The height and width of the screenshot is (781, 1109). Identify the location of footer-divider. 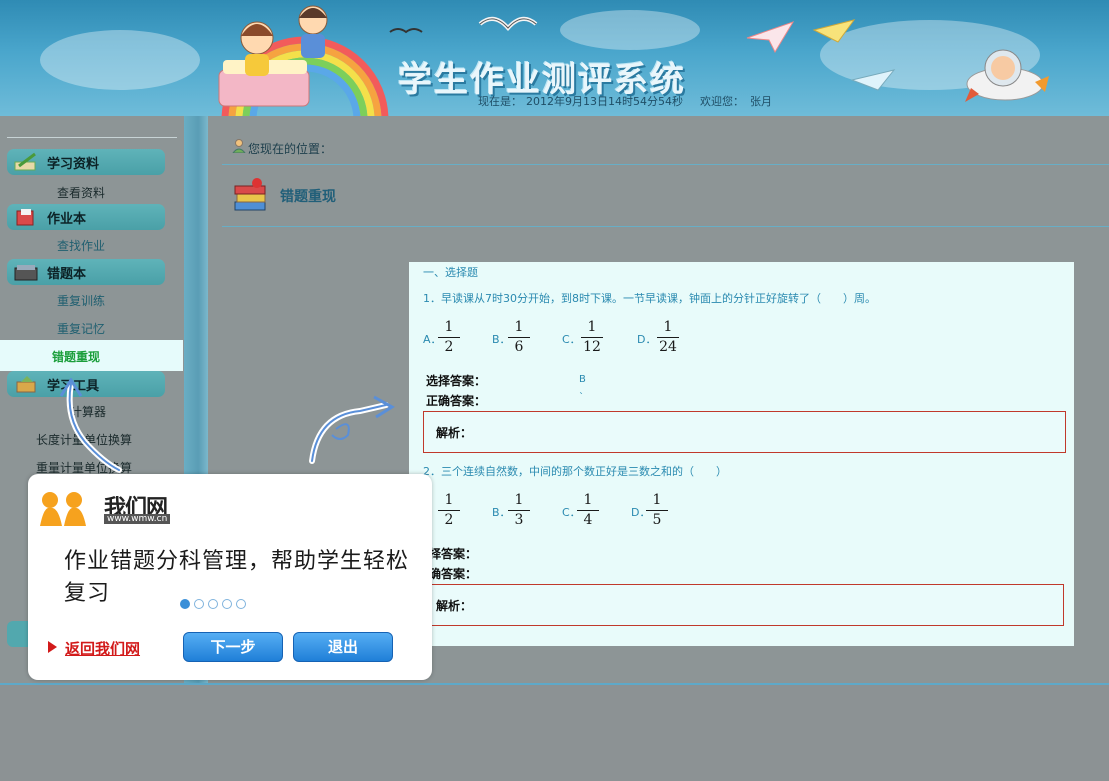
(554, 684).